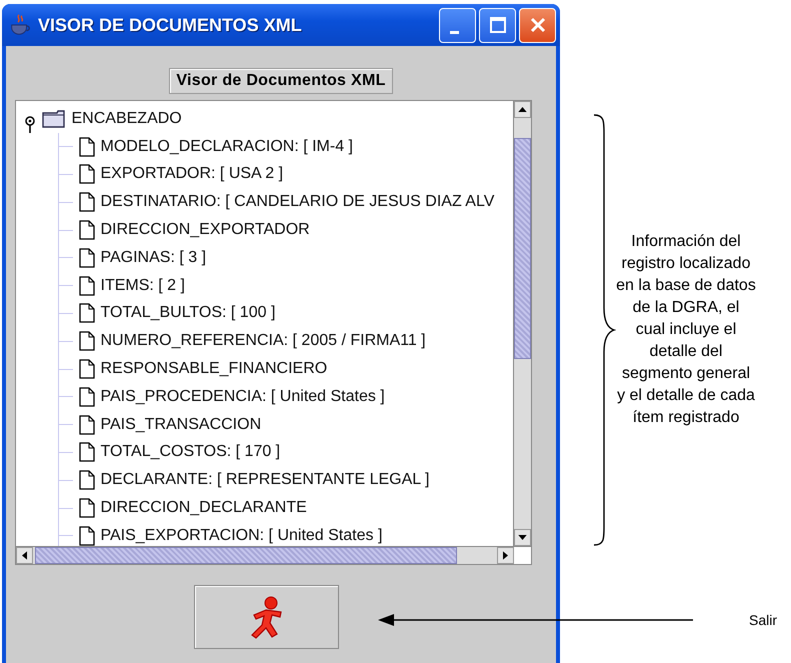  What do you see at coordinates (537, 25) in the screenshot?
I see `close-button` at bounding box center [537, 25].